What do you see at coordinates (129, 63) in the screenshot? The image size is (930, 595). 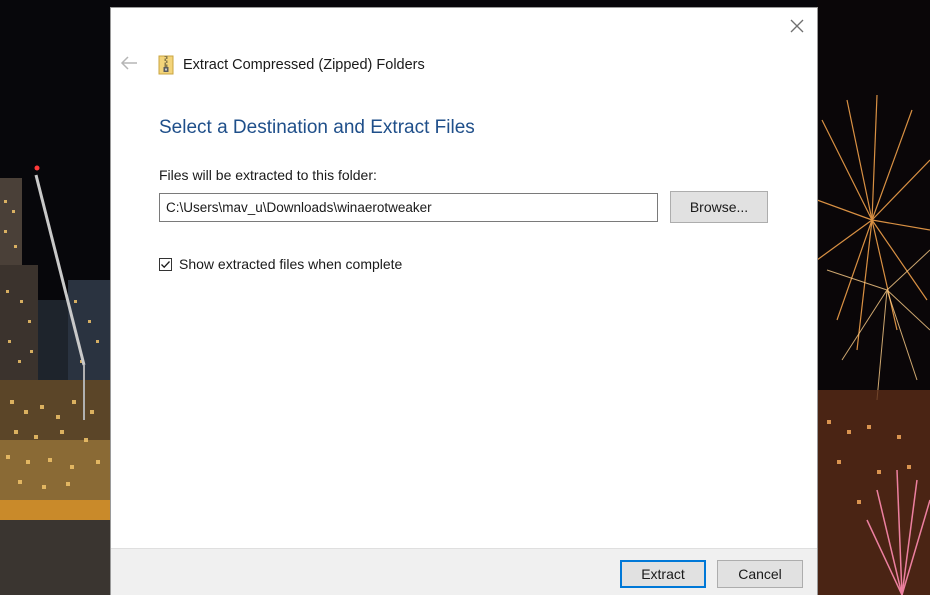 I see `back-arrow-icon` at bounding box center [129, 63].